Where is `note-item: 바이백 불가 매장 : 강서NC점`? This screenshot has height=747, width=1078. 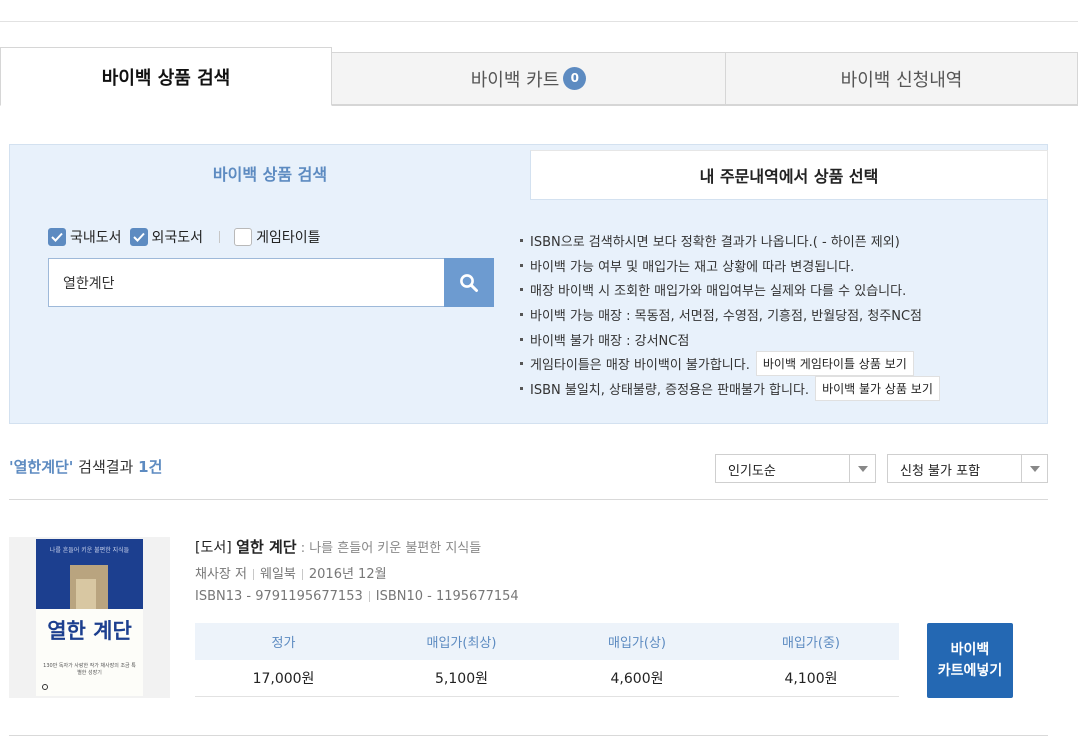
note-item: 바이백 불가 매장 : 강서NC점 is located at coordinates (730, 339).